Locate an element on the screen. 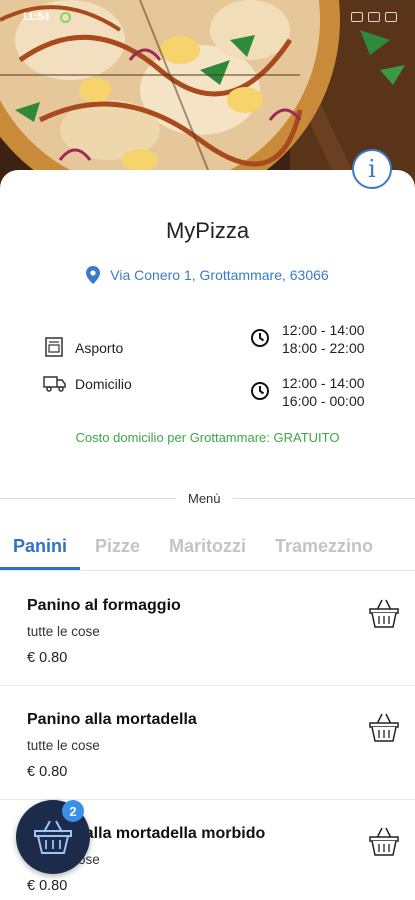  delivery-truck-icon is located at coordinates (54, 384).